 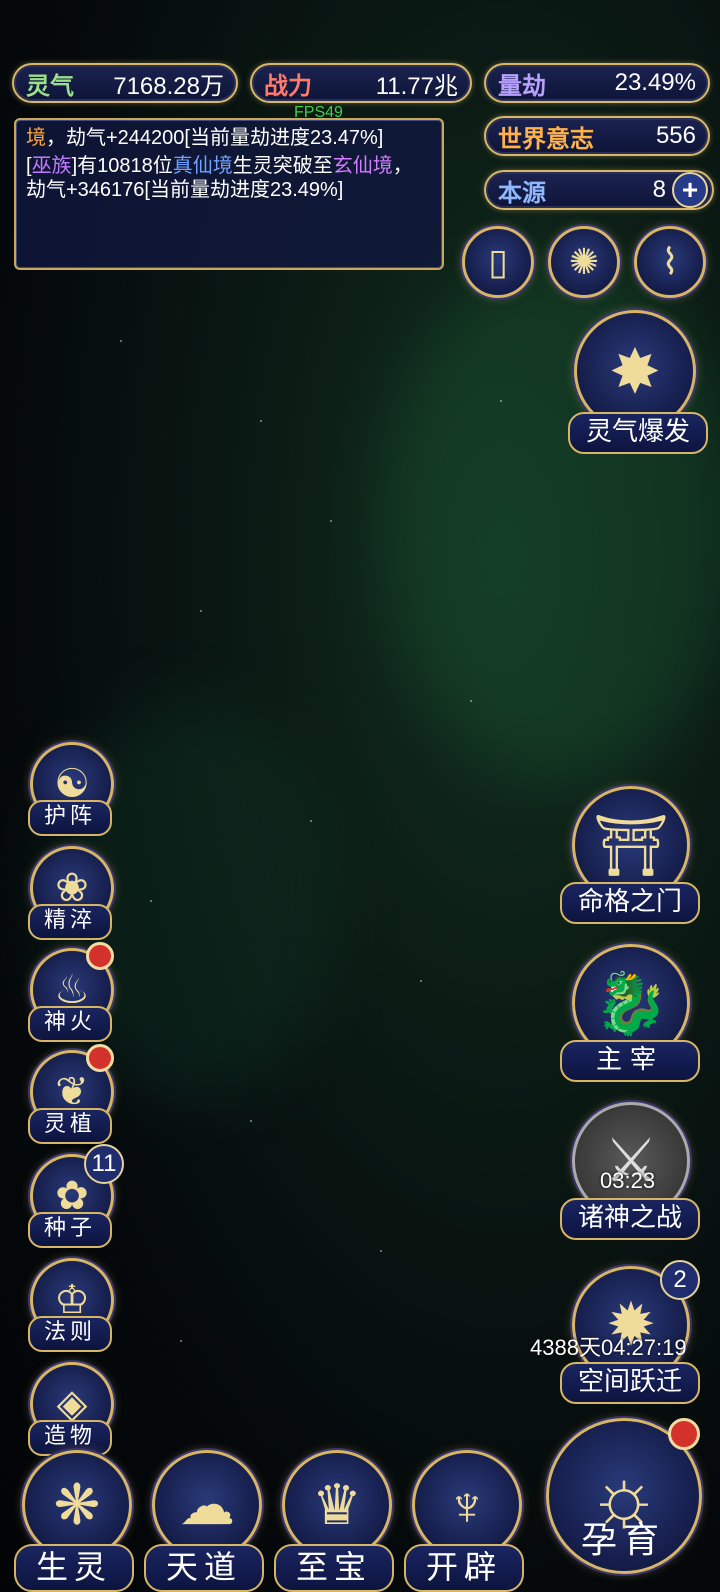 I want to click on add-benyuan-button: +, so click(x=690, y=190).